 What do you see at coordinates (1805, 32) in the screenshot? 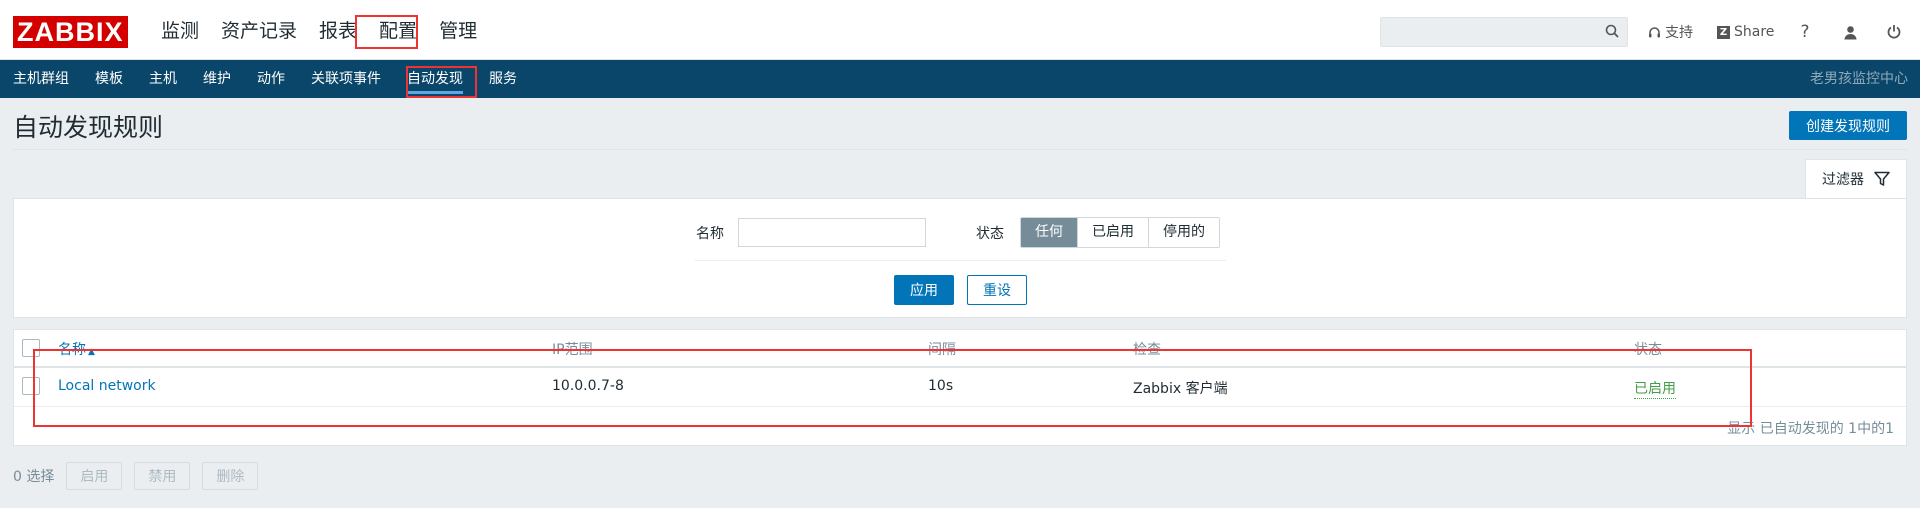
I see `help-icon: ?` at bounding box center [1805, 32].